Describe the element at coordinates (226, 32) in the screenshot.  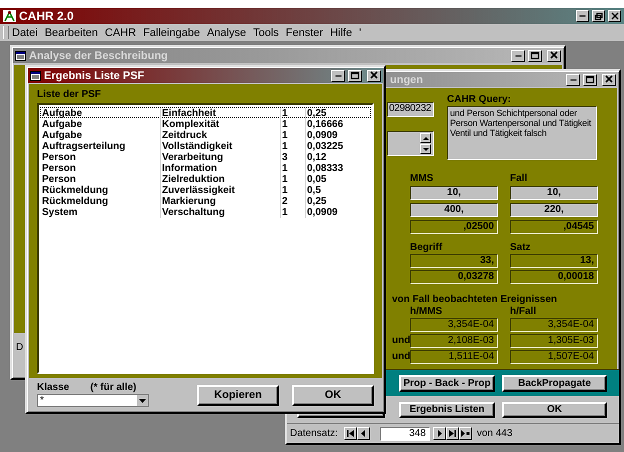
I see `menu-item: Analyse` at that location.